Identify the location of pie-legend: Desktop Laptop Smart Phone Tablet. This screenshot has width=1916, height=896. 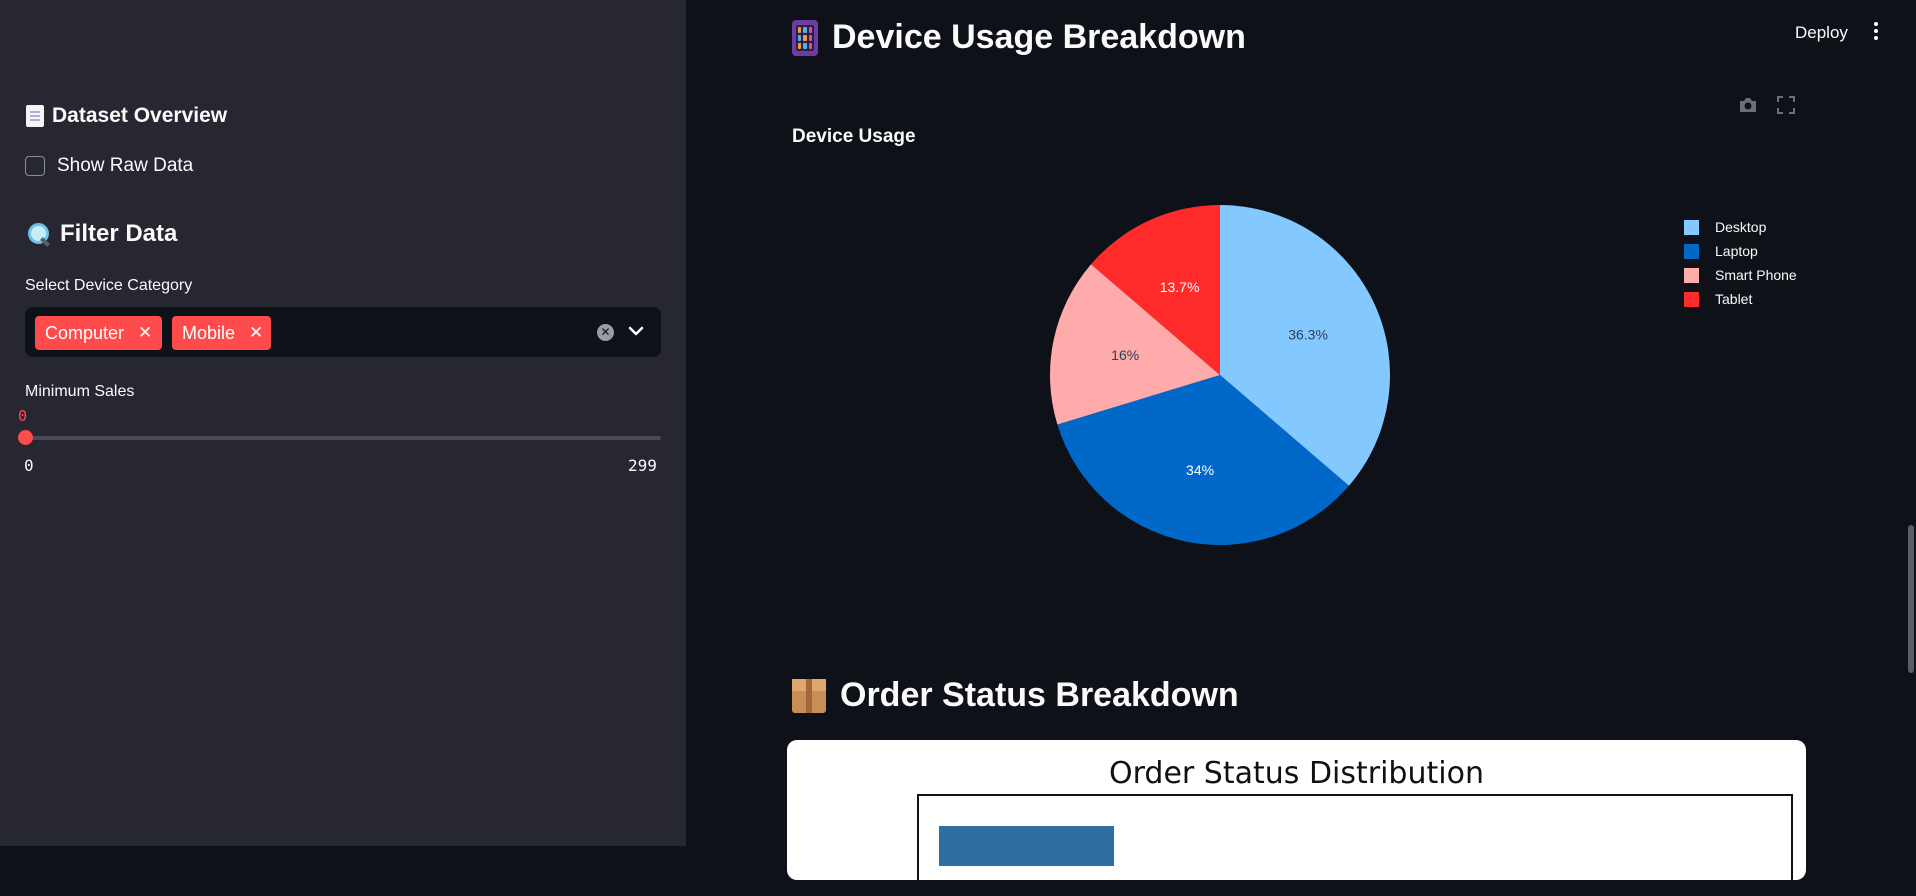
(1740, 263).